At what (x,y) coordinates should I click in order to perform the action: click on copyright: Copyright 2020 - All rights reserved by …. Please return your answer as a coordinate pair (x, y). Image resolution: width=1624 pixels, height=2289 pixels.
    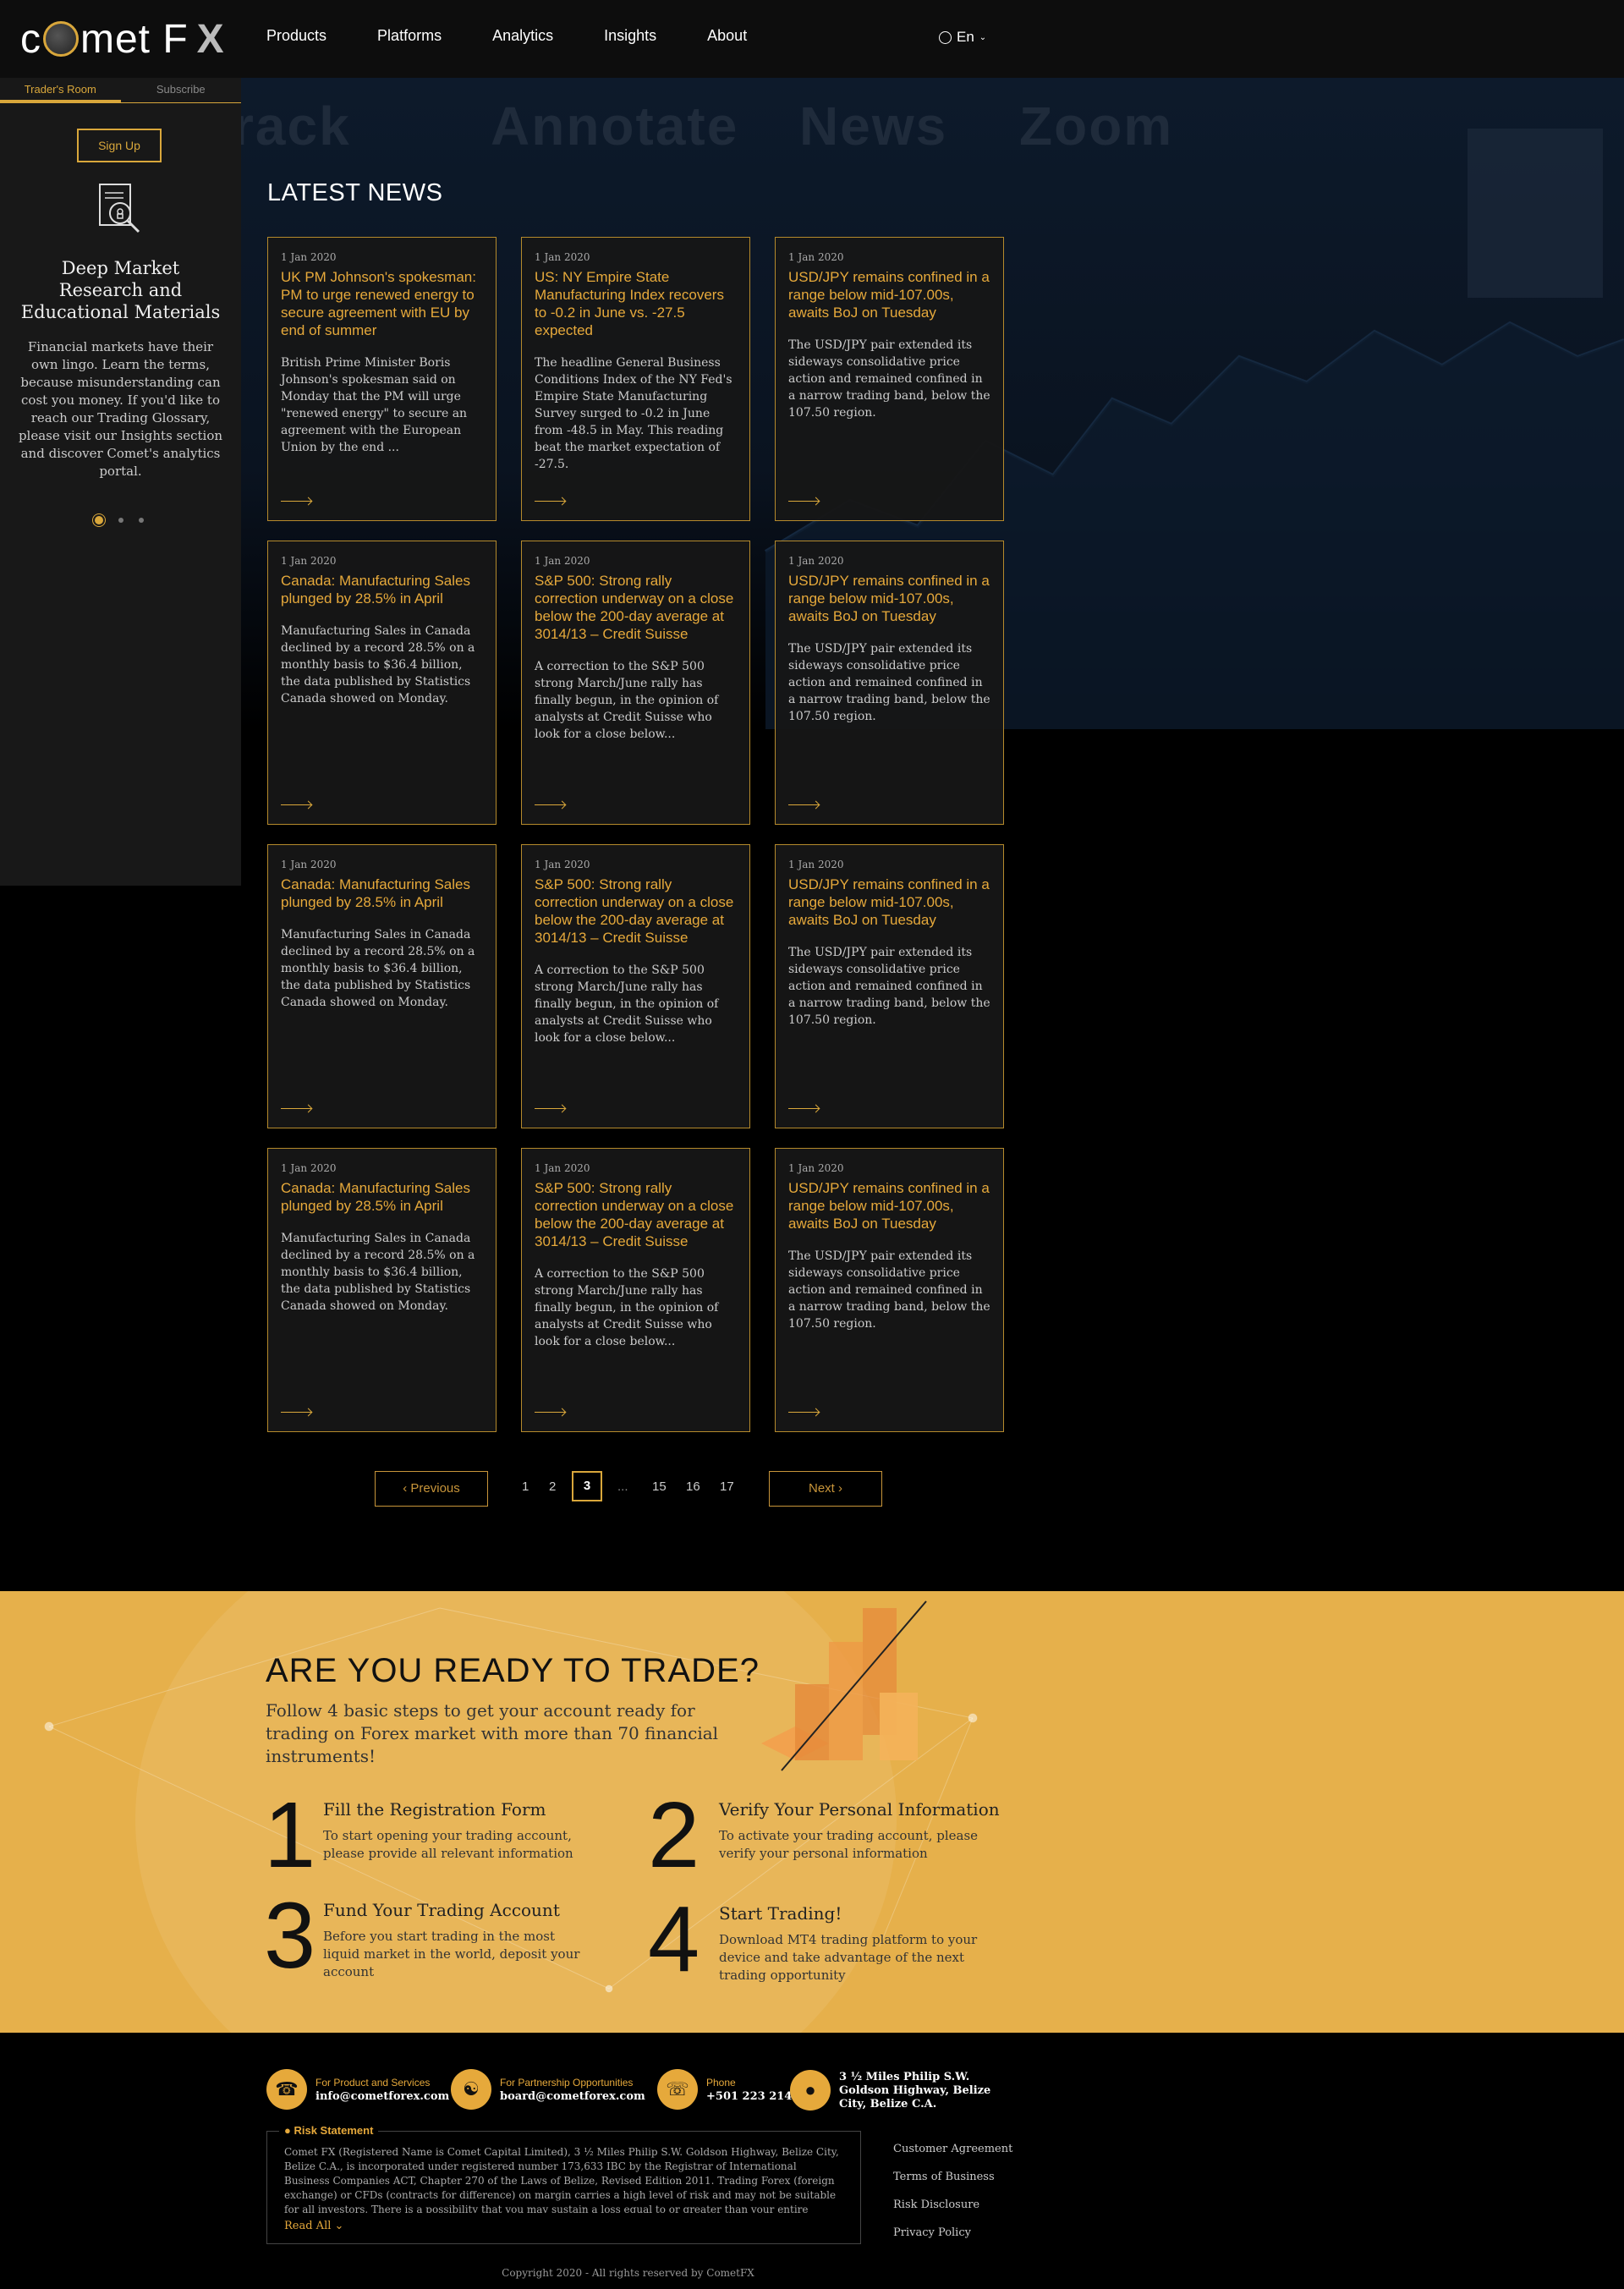
    Looking at the image, I should click on (628, 2273).